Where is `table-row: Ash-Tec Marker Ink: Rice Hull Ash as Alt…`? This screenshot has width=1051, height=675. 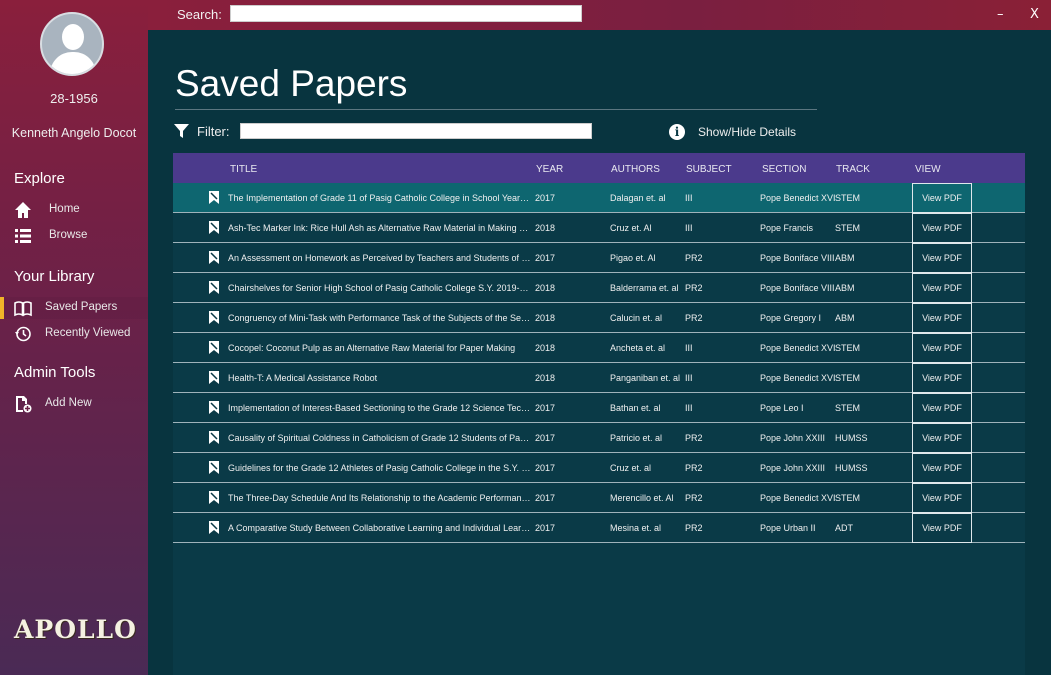 table-row: Ash-Tec Marker Ink: Rice Hull Ash as Alt… is located at coordinates (599, 228).